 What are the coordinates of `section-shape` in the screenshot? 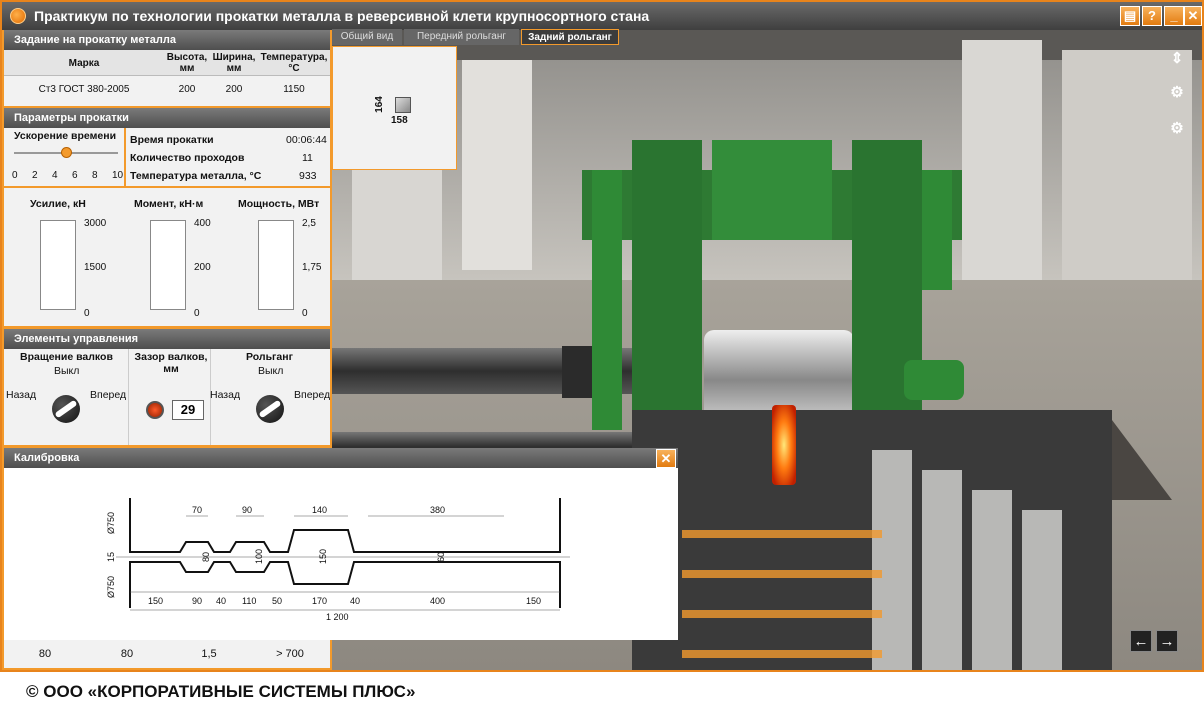 It's located at (403, 105).